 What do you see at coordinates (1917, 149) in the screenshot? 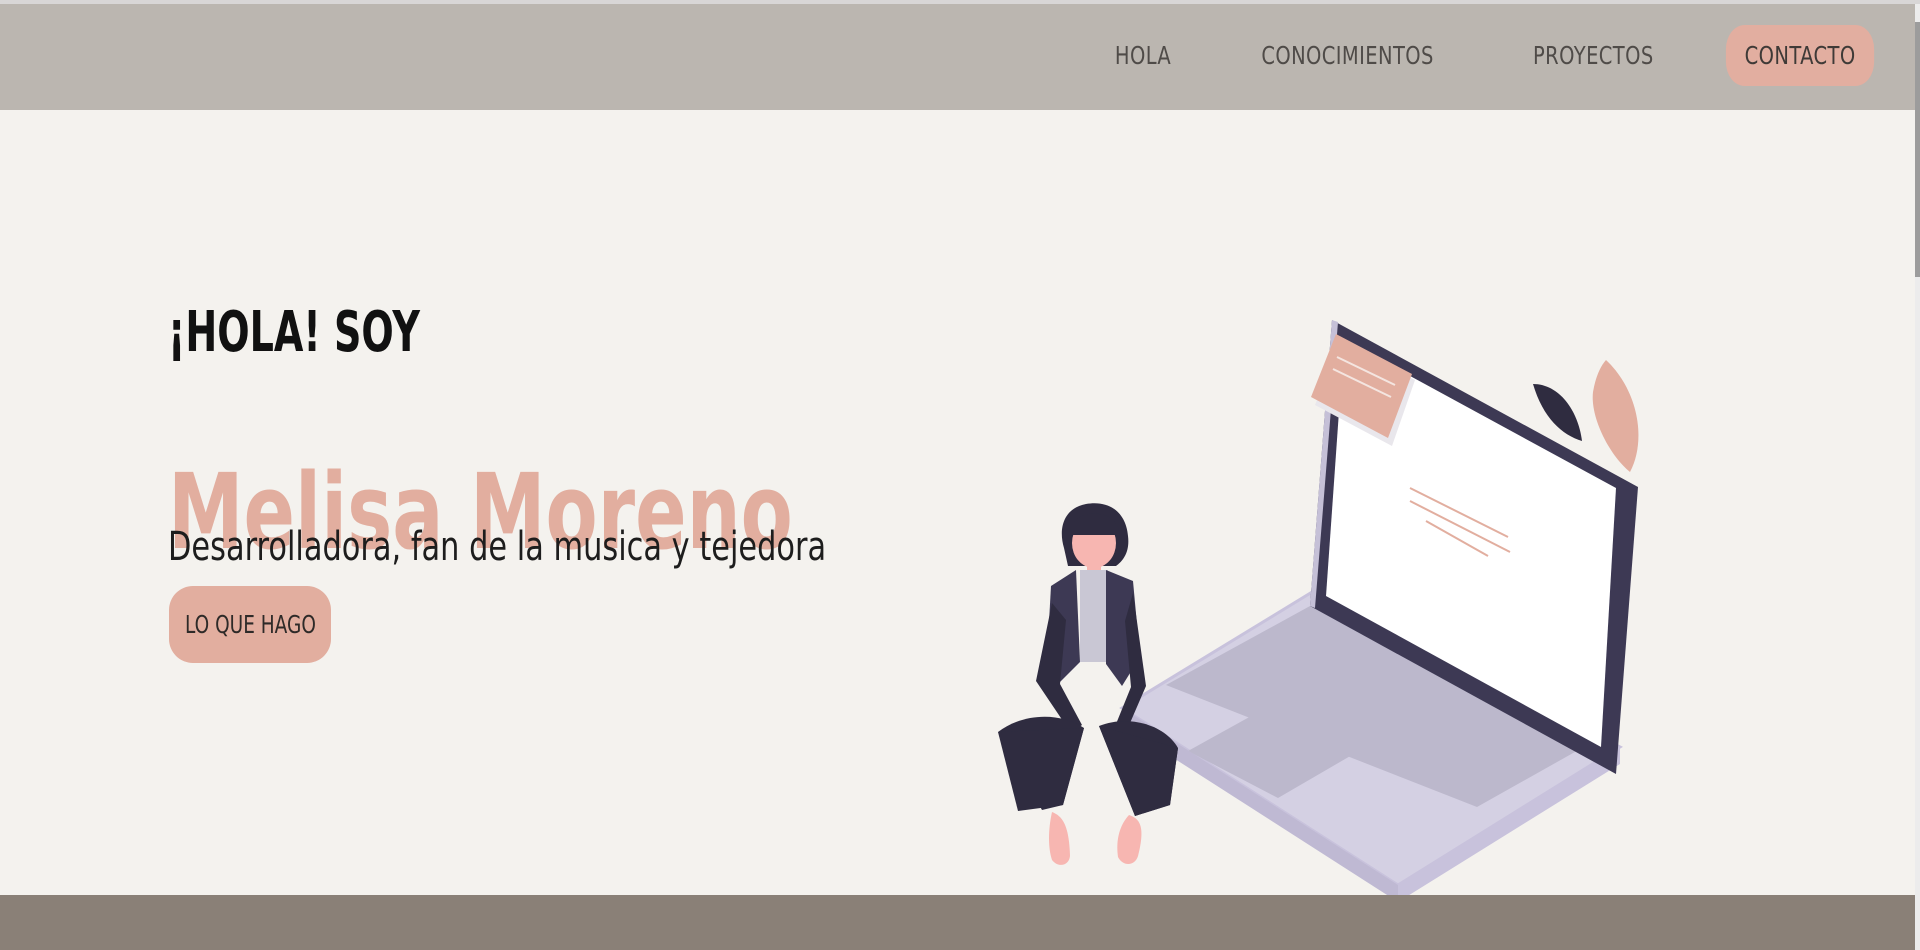
I see `scrollbar-thumb` at bounding box center [1917, 149].